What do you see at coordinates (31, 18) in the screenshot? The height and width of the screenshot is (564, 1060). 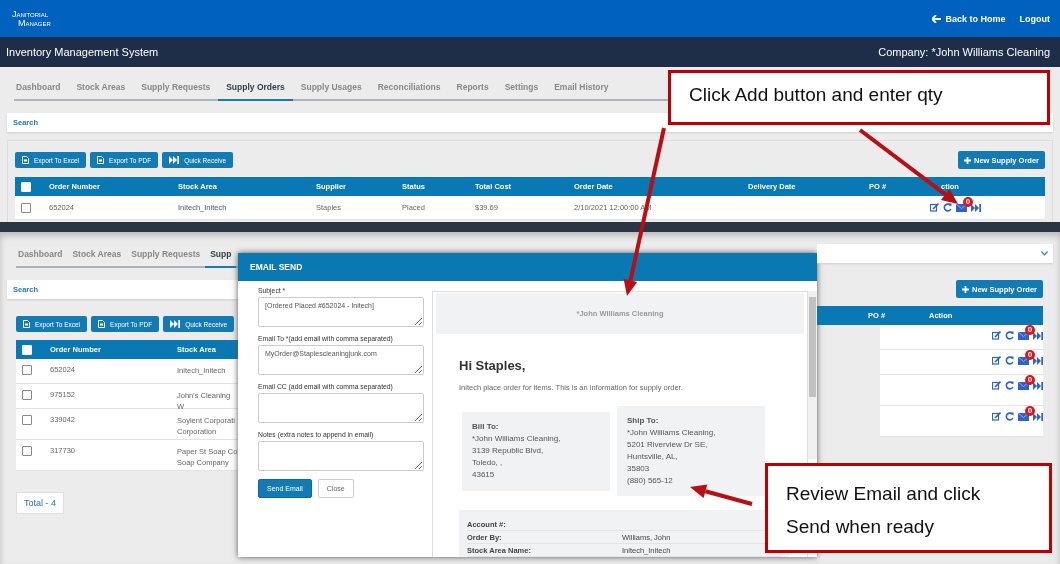 I see `logo: Janitorial Manager` at bounding box center [31, 18].